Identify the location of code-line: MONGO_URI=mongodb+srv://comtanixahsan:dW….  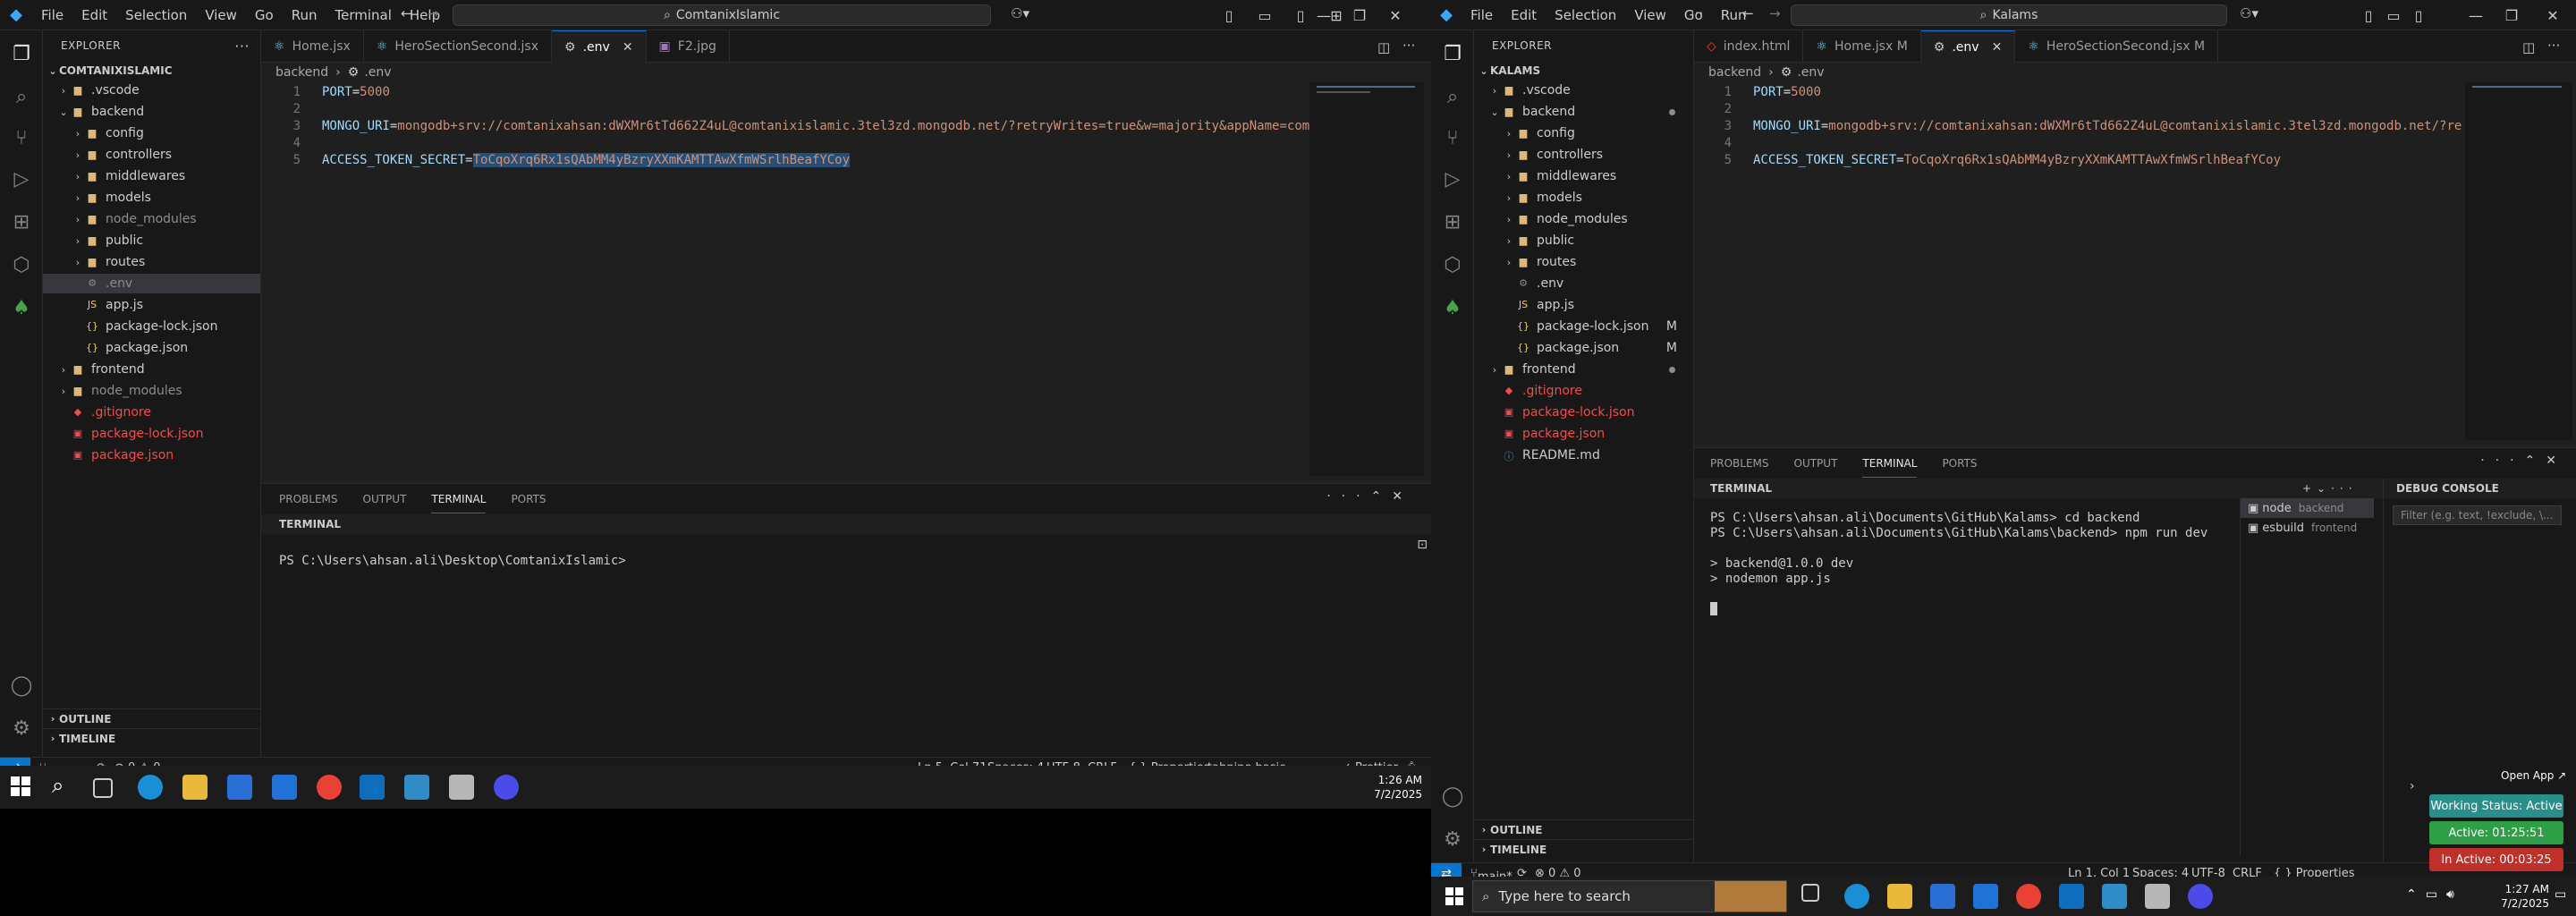
(2107, 126).